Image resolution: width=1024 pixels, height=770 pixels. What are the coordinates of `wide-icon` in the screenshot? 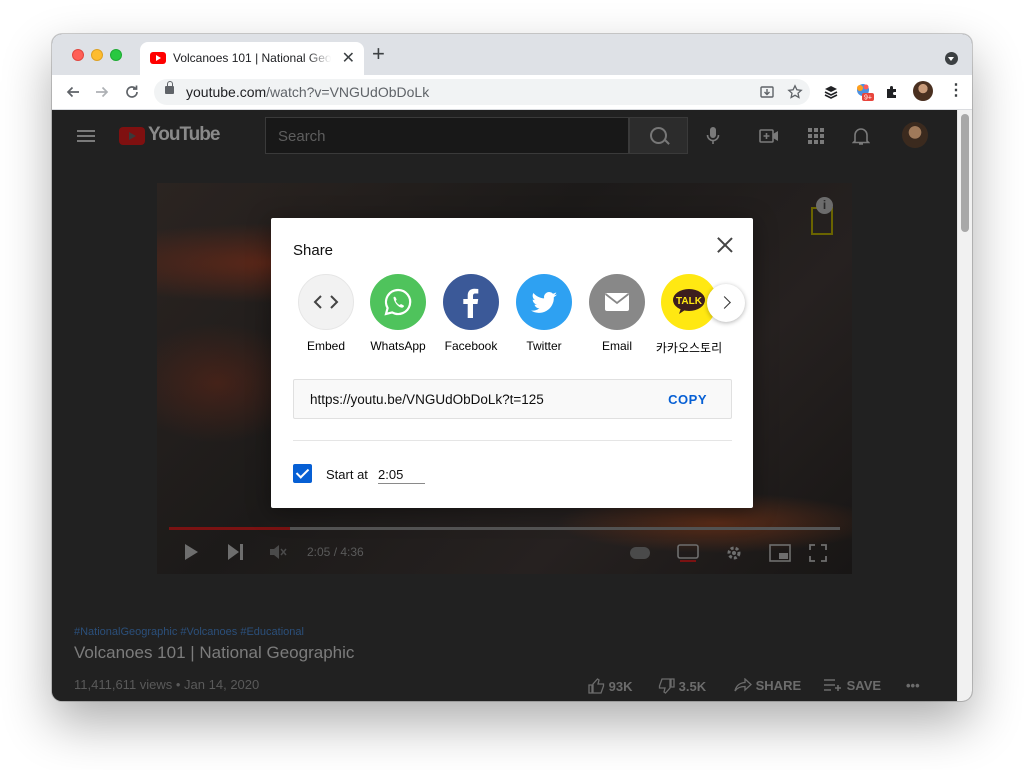 It's located at (774, 554).